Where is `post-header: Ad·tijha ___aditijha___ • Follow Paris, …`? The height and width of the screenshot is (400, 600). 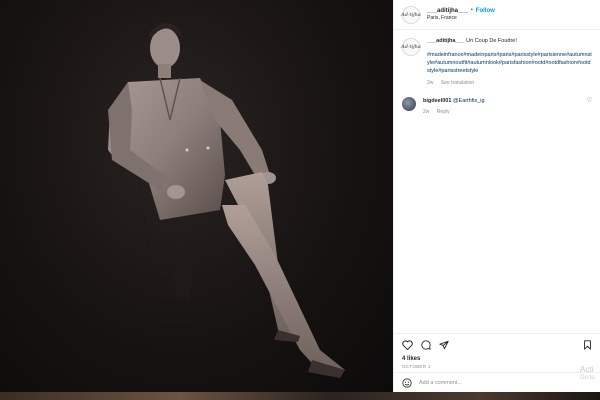 post-header: Ad·tijha ___aditijha___ • Follow Paris, … is located at coordinates (497, 15).